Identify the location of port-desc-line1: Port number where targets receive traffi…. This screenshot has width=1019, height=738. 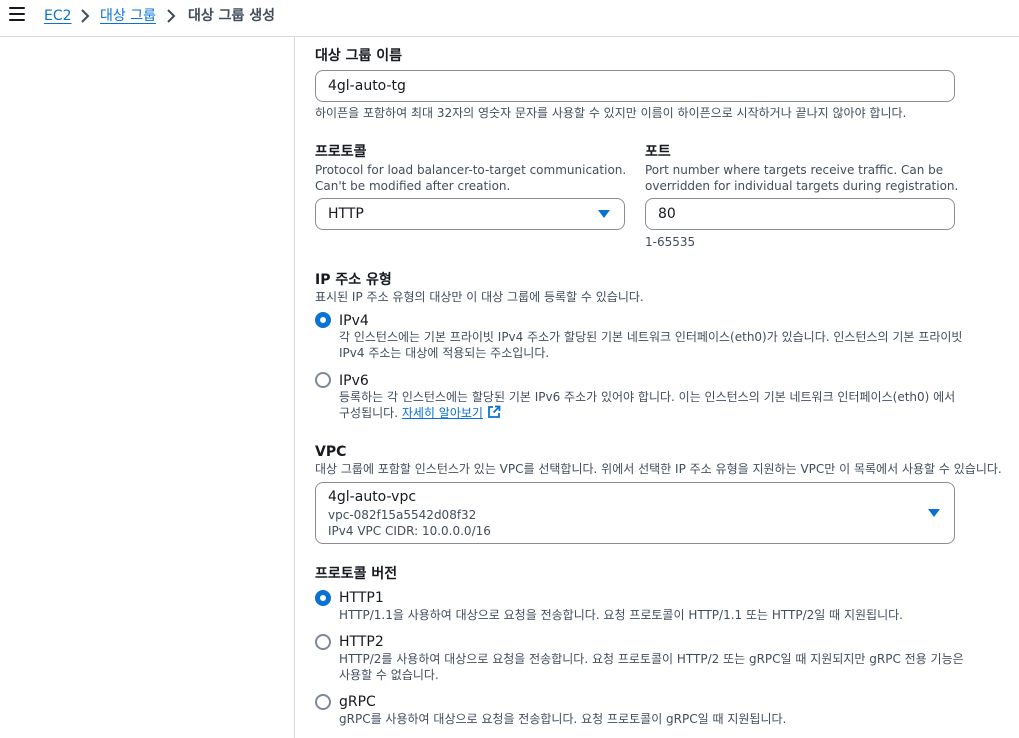
(794, 170).